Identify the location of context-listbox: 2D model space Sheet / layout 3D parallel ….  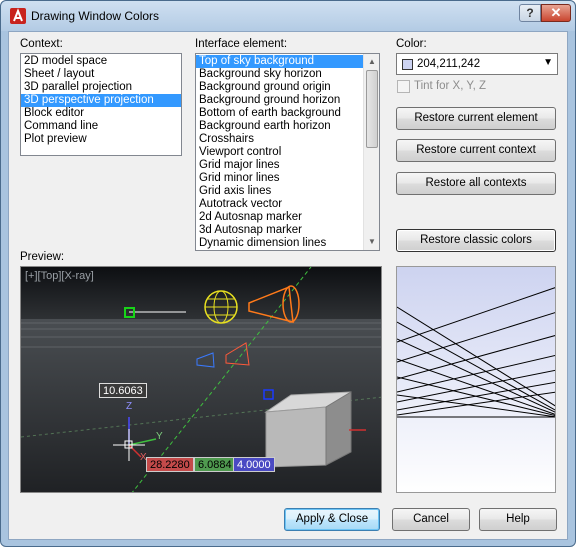
(101, 104).